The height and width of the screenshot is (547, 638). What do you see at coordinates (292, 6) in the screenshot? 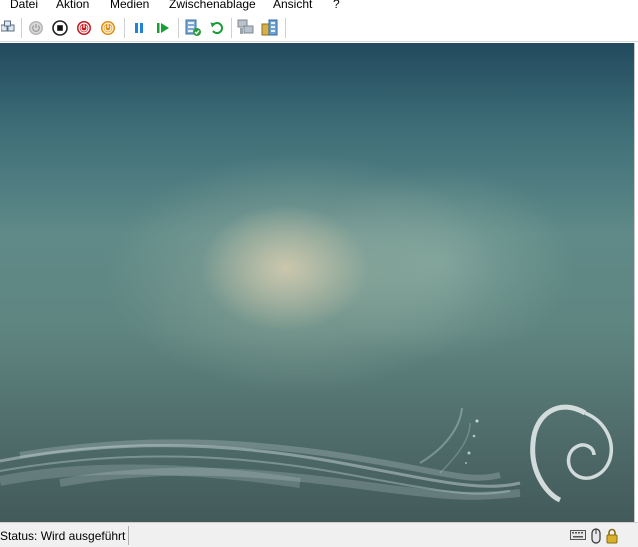
I see `menu-ansicht: Ansicht` at bounding box center [292, 6].